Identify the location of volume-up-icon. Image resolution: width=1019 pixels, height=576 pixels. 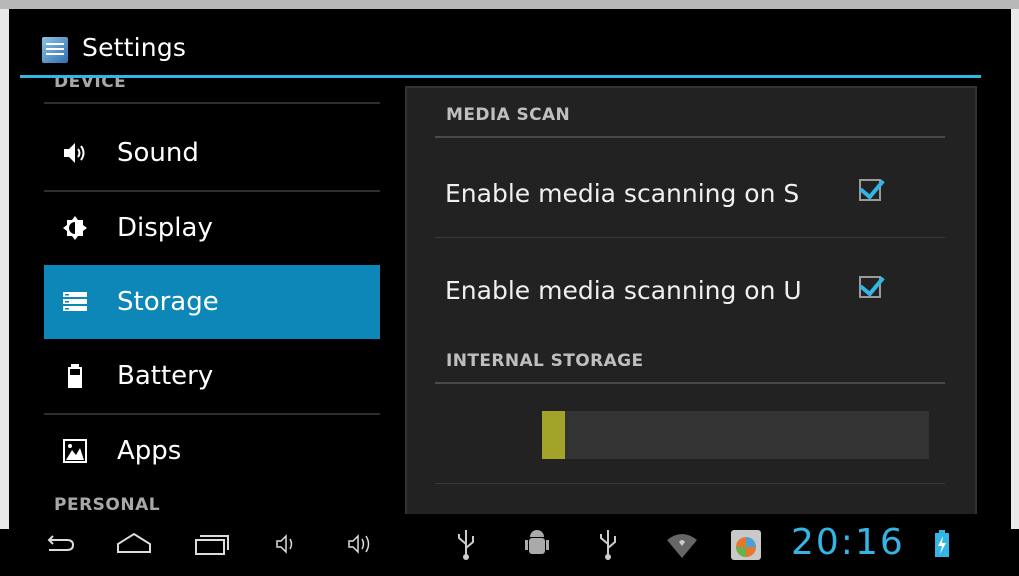
(363, 544).